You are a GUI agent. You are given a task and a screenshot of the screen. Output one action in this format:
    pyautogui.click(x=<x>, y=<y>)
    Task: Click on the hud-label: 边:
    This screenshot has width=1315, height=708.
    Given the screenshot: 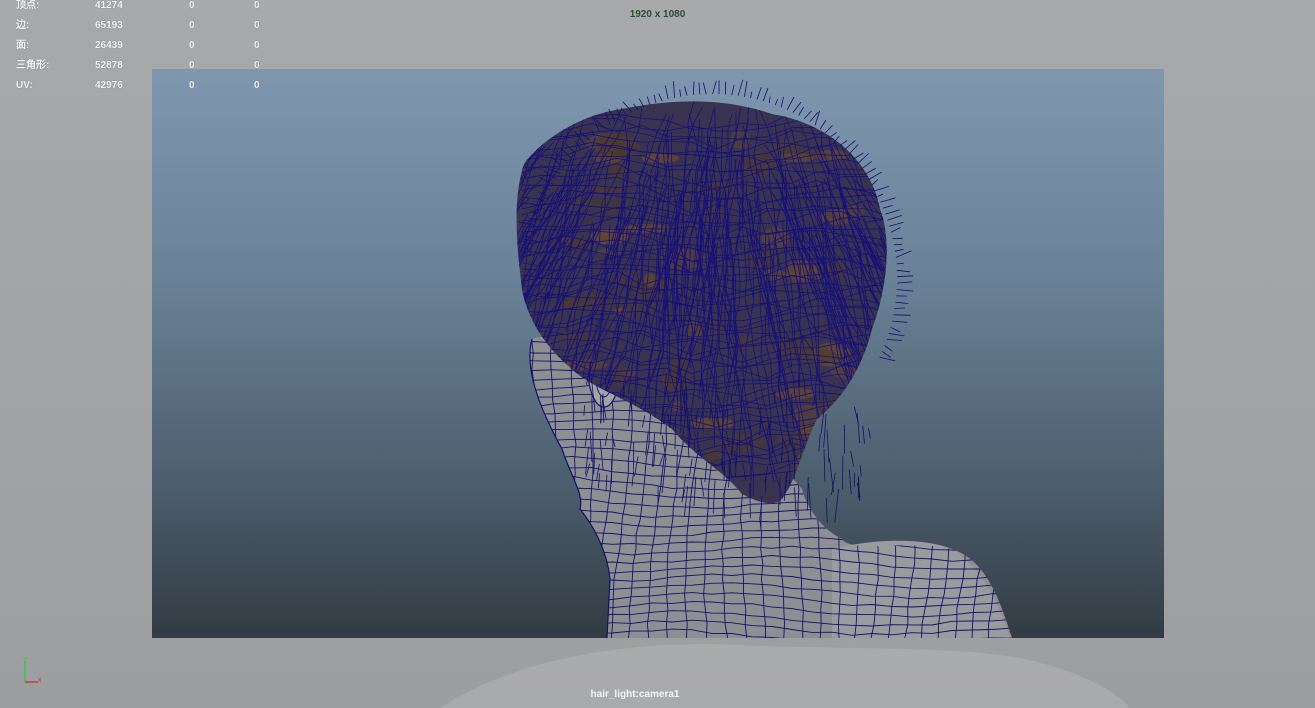 What is the action you would take?
    pyautogui.click(x=23, y=25)
    